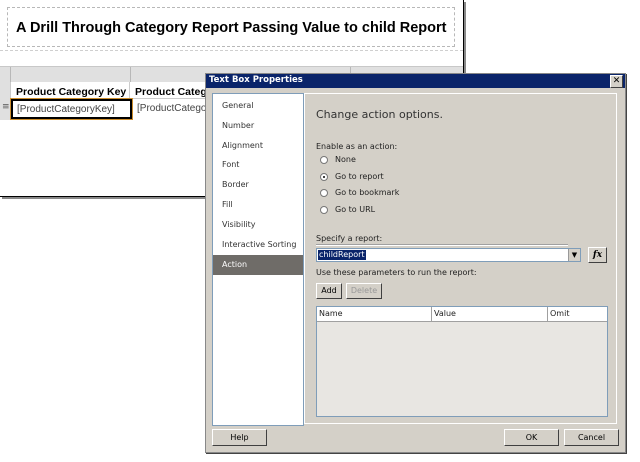  Describe the element at coordinates (396, 272) in the screenshot. I see `parameters-label: Use these parameters to run the report:` at that location.